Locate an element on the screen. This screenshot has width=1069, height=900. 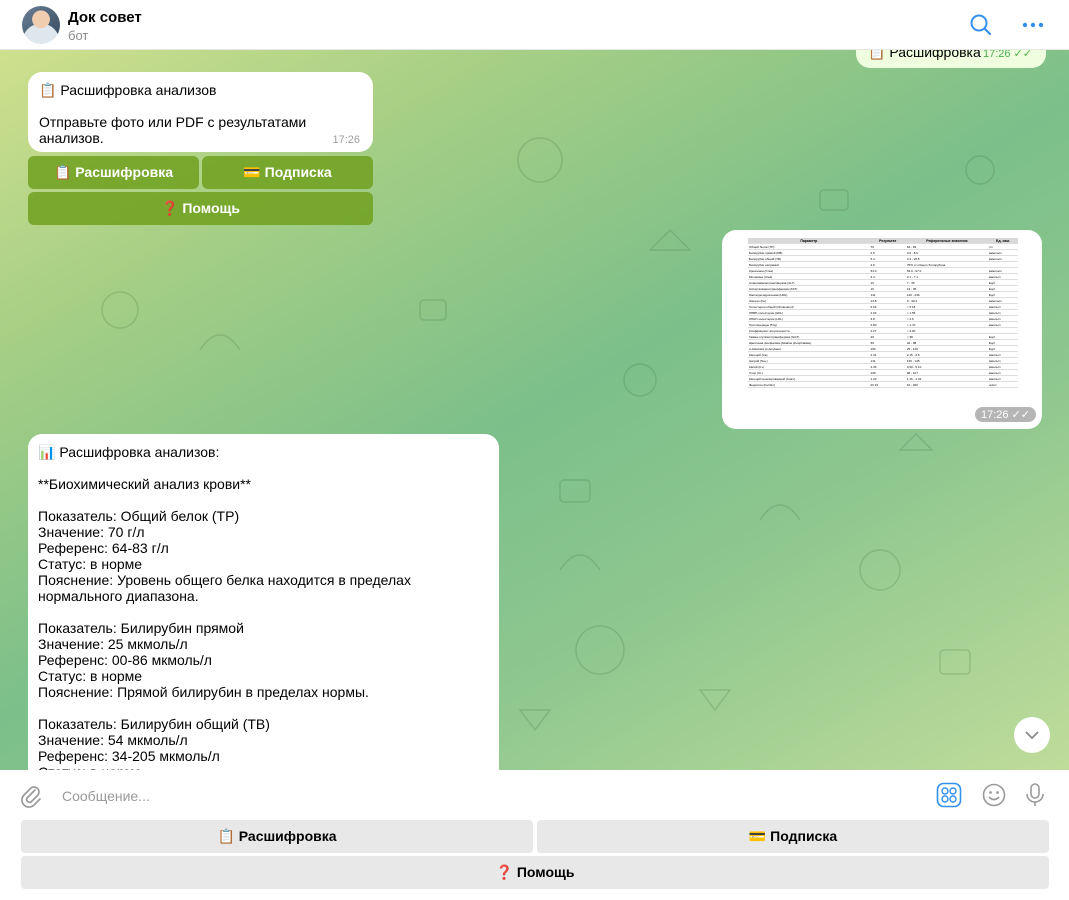
photo-table-row: Ферритин (Ferritin) 20.19 10 - 200 нг/мл is located at coordinates (883, 384).